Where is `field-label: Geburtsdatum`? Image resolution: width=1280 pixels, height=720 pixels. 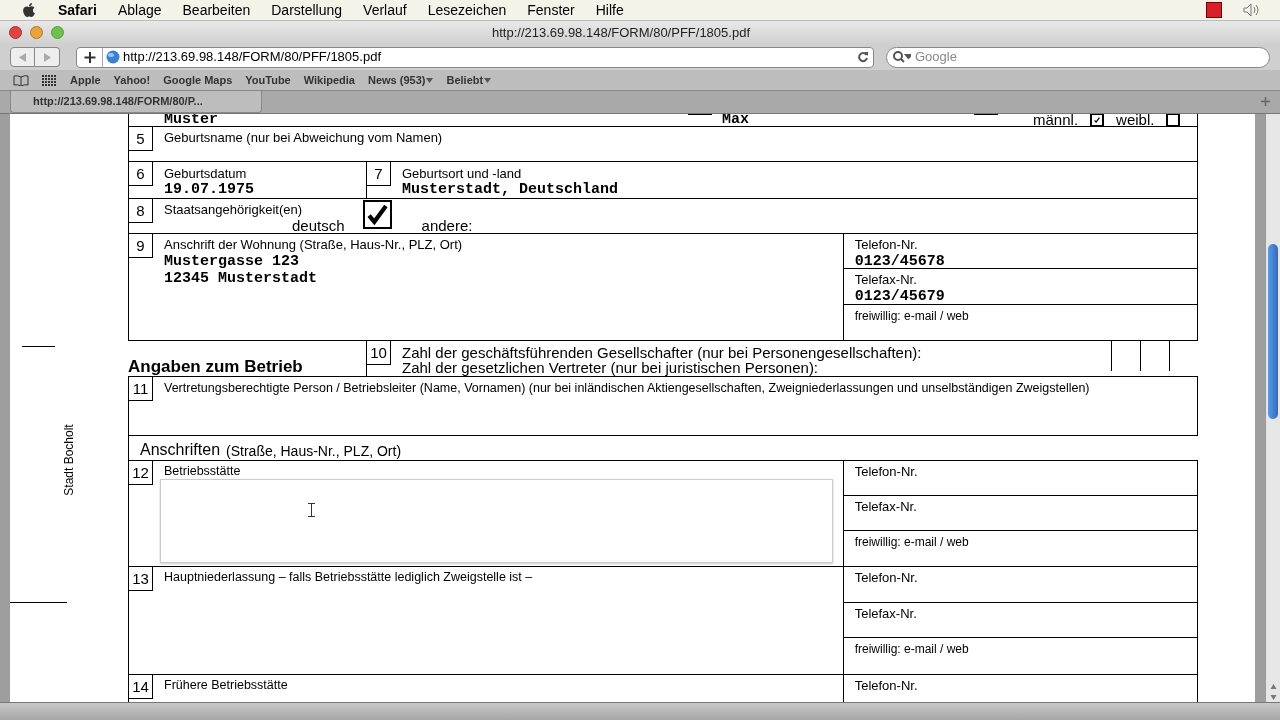
field-label: Geburtsdatum is located at coordinates (206, 174).